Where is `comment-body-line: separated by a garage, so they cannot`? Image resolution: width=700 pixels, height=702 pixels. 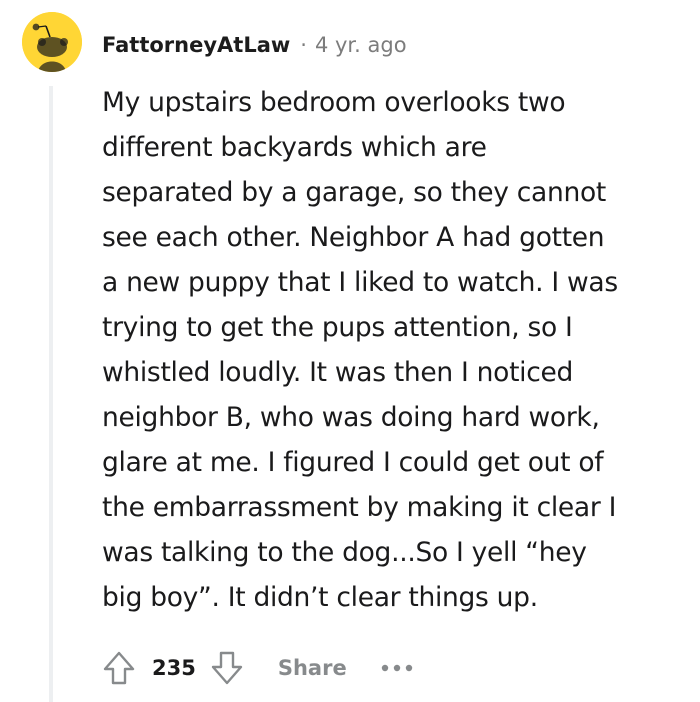
comment-body-line: separated by a garage, so they cannot is located at coordinates (354, 192).